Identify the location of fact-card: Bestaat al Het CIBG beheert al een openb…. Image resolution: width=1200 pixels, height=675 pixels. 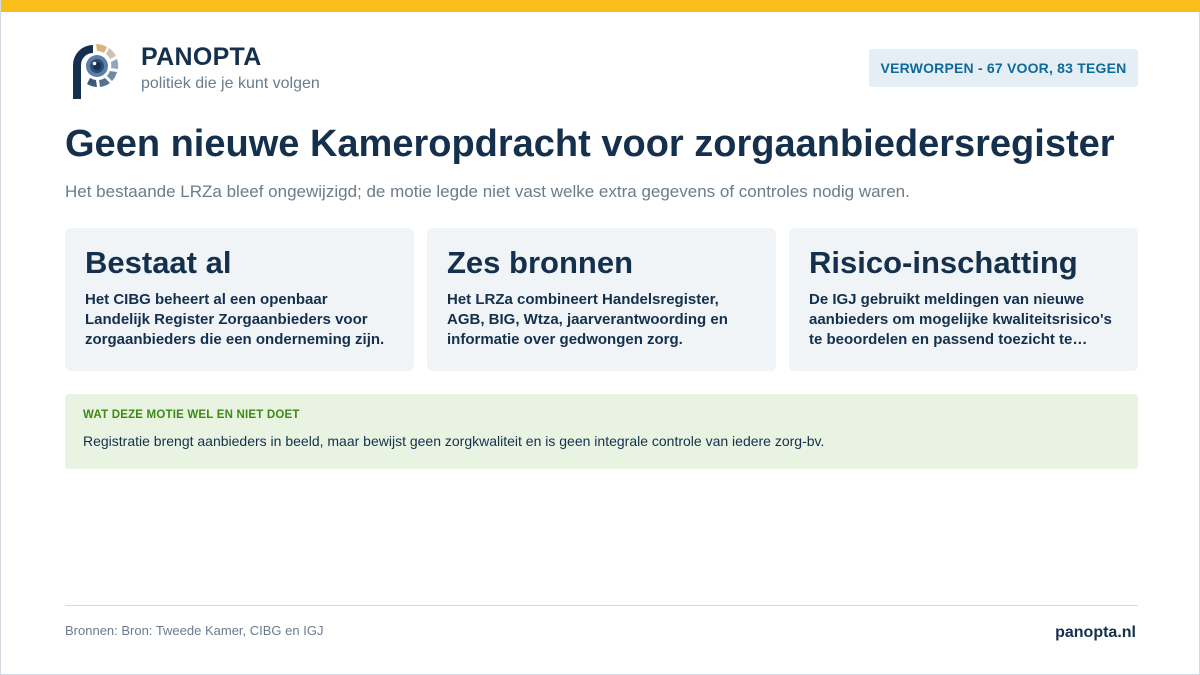
(239, 299).